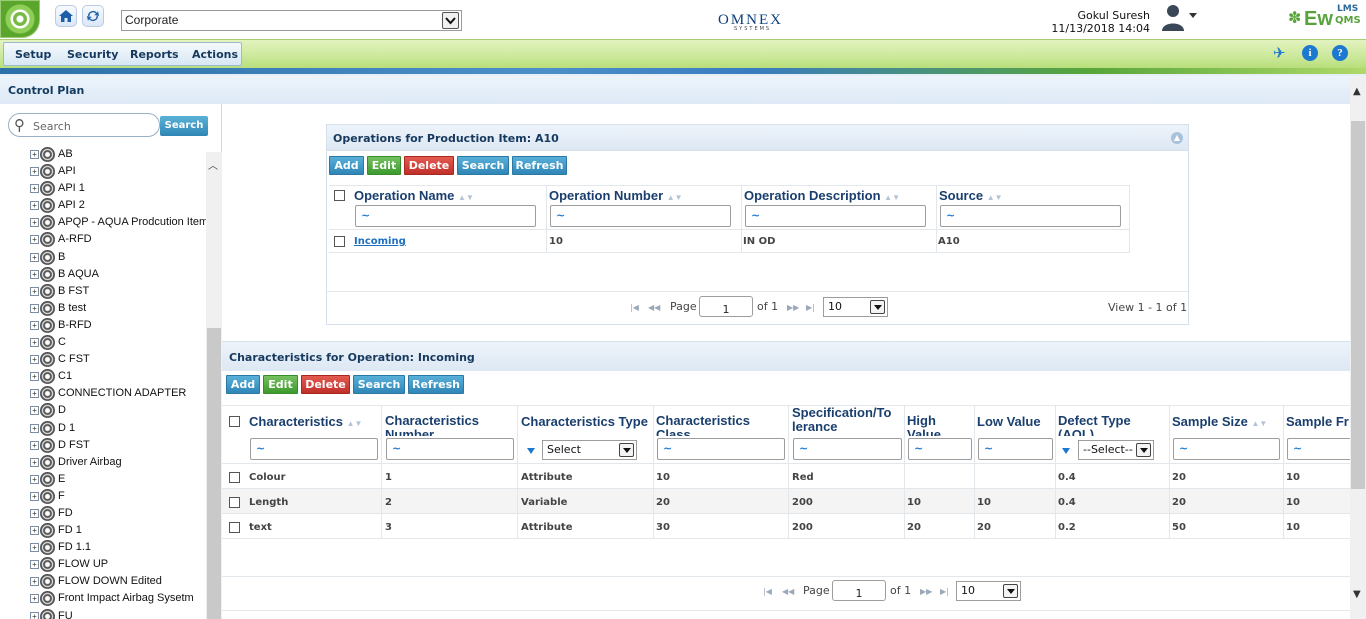 This screenshot has height=619, width=1366. Describe the element at coordinates (61, 479) in the screenshot. I see `tree-node-label: E` at that location.